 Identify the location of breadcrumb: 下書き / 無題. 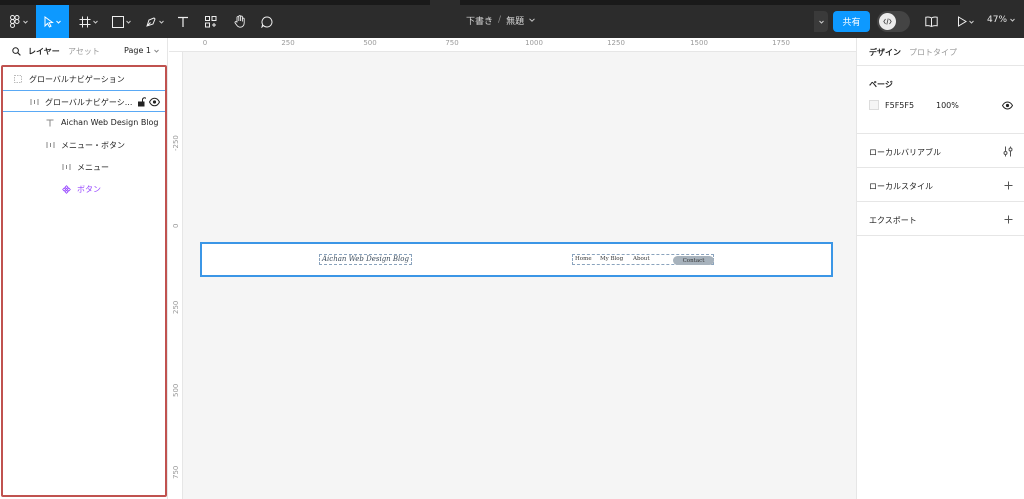
(500, 20).